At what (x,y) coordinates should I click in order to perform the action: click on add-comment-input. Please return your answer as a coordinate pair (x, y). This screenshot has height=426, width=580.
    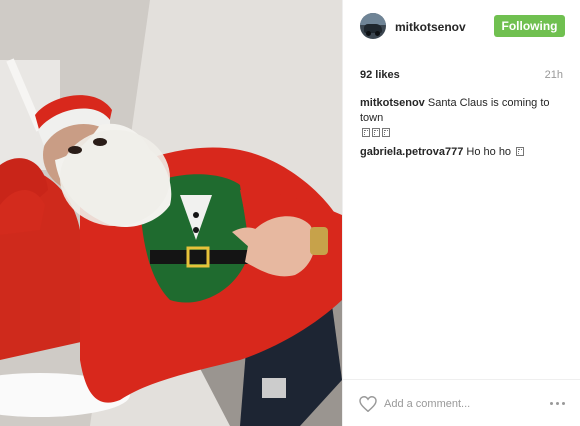
    Looking at the image, I should click on (459, 404).